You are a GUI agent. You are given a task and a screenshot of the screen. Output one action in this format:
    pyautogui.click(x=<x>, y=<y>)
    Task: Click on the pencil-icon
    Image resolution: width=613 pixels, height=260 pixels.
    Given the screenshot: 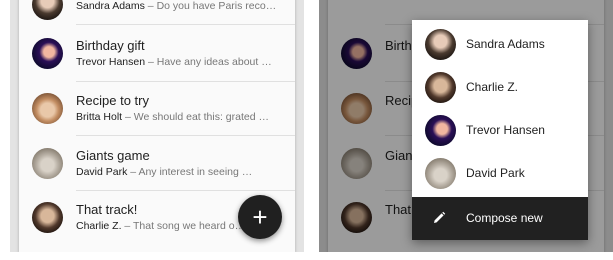 What is the action you would take?
    pyautogui.click(x=440, y=217)
    